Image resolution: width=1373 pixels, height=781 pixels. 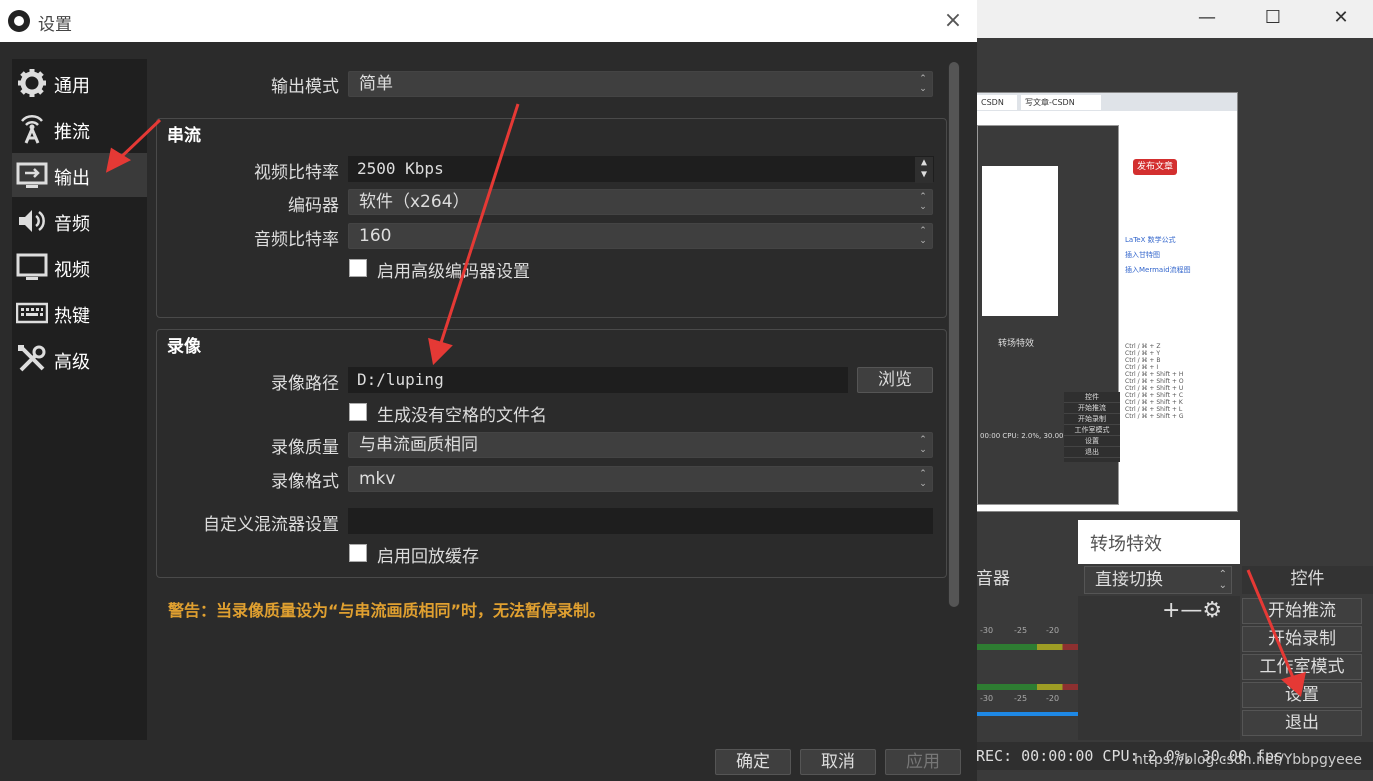 I want to click on shortcut-item: Ctrl / ⌘ + Y, so click(x=1143, y=353).